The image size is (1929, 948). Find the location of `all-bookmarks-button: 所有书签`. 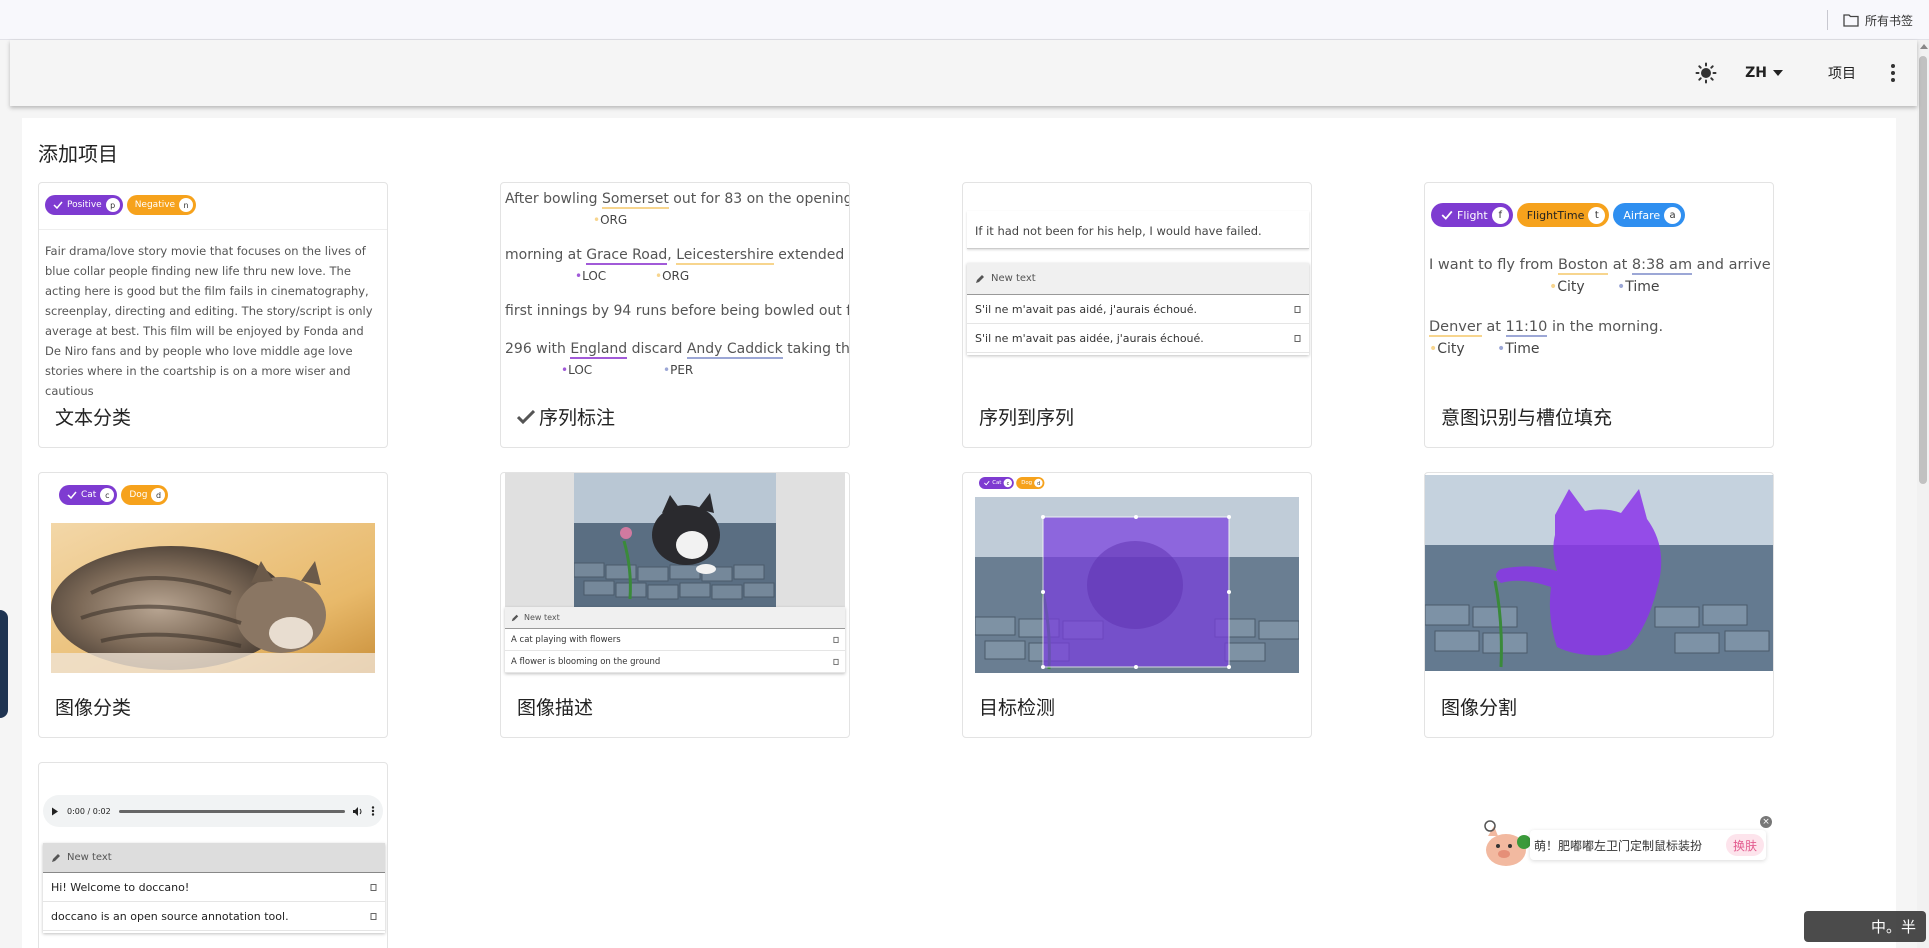

all-bookmarks-button: 所有书签 is located at coordinates (1878, 20).